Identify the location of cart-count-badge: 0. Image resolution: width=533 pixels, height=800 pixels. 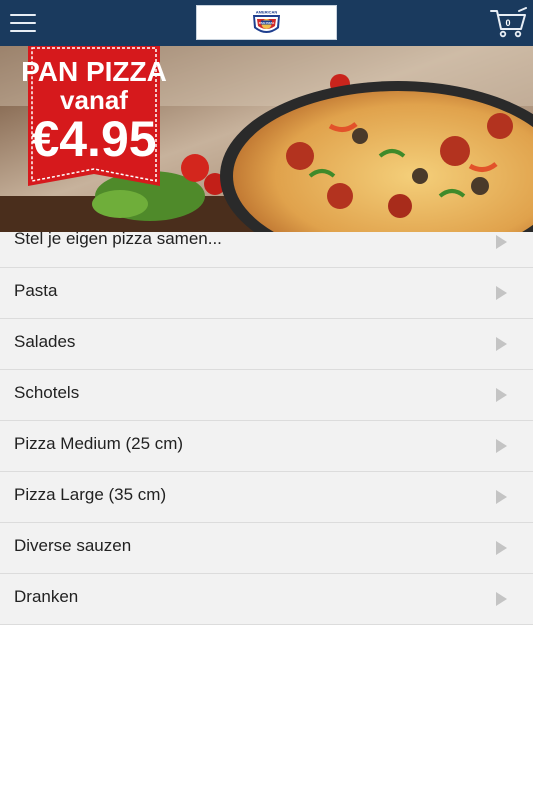
(508, 23).